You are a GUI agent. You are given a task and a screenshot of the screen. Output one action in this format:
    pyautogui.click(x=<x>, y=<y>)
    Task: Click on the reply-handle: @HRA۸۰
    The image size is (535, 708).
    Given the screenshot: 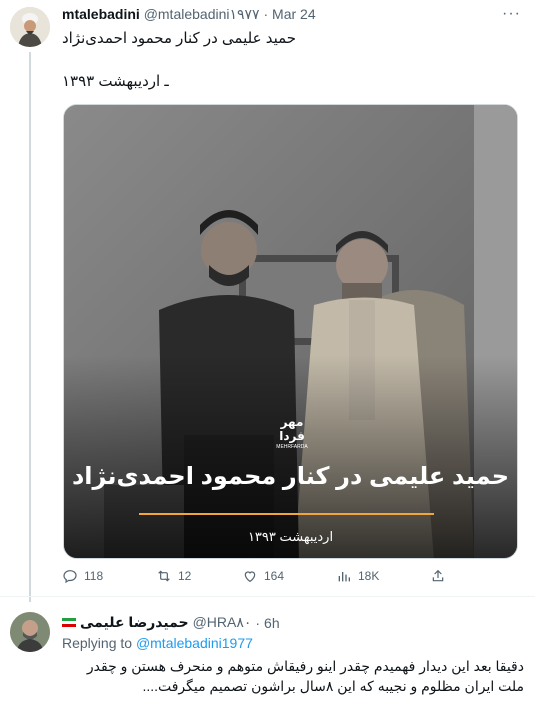 What is the action you would take?
    pyautogui.click(x=222, y=622)
    